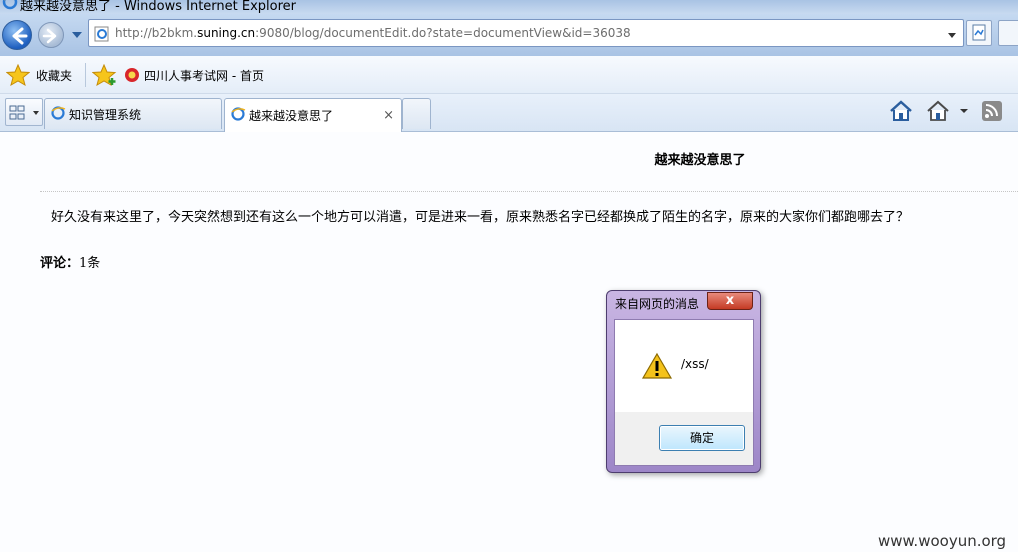  What do you see at coordinates (509, 75) in the screenshot?
I see `favorites-bar: 收藏夹 四川人事考试网 - 首页` at bounding box center [509, 75].